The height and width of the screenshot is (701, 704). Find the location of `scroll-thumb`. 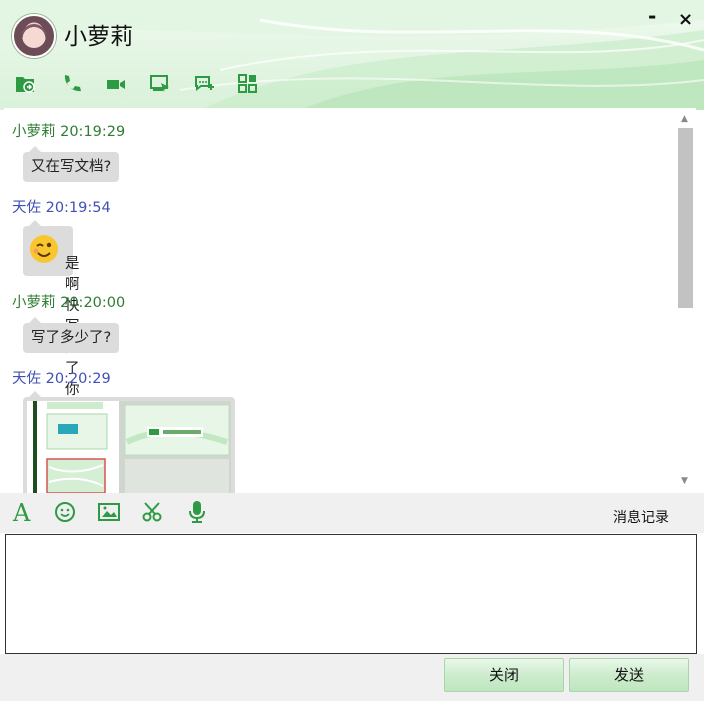

scroll-thumb is located at coordinates (685, 218).